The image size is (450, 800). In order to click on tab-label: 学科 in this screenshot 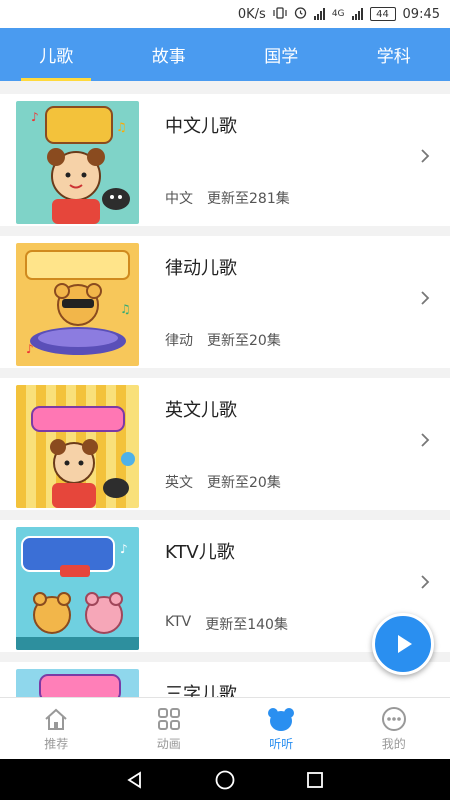, I will do `click(393, 57)`.